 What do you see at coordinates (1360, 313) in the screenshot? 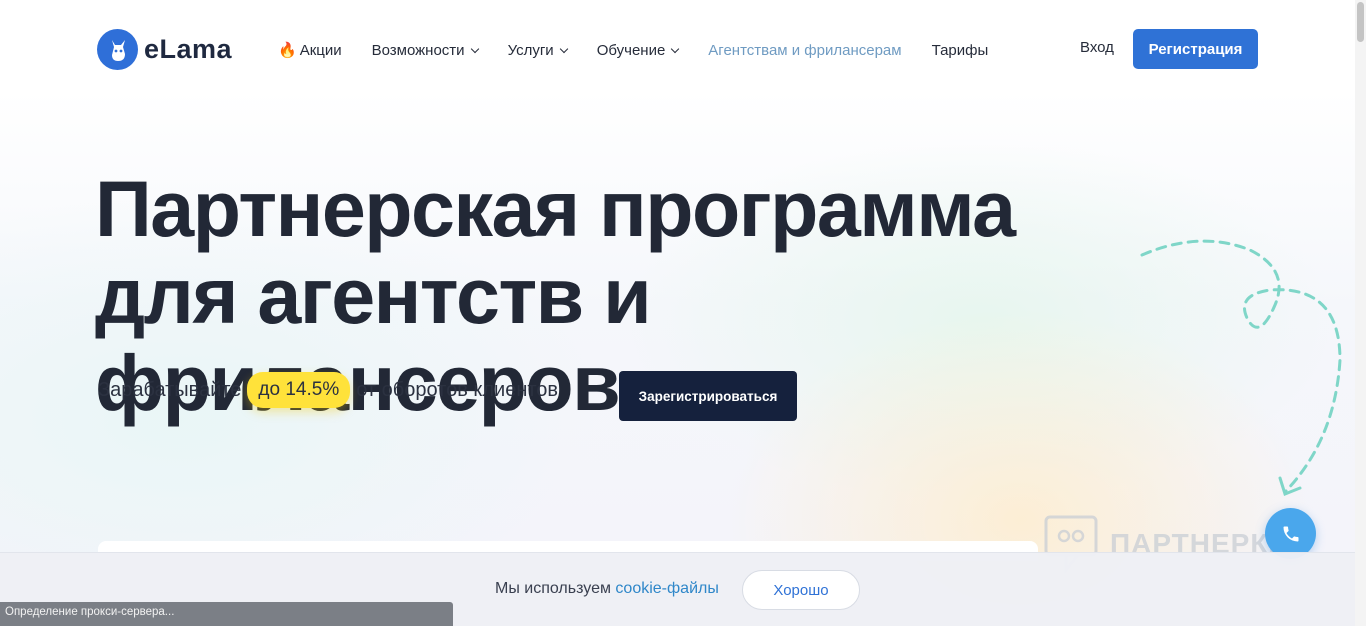
I see `scrollbar-track` at bounding box center [1360, 313].